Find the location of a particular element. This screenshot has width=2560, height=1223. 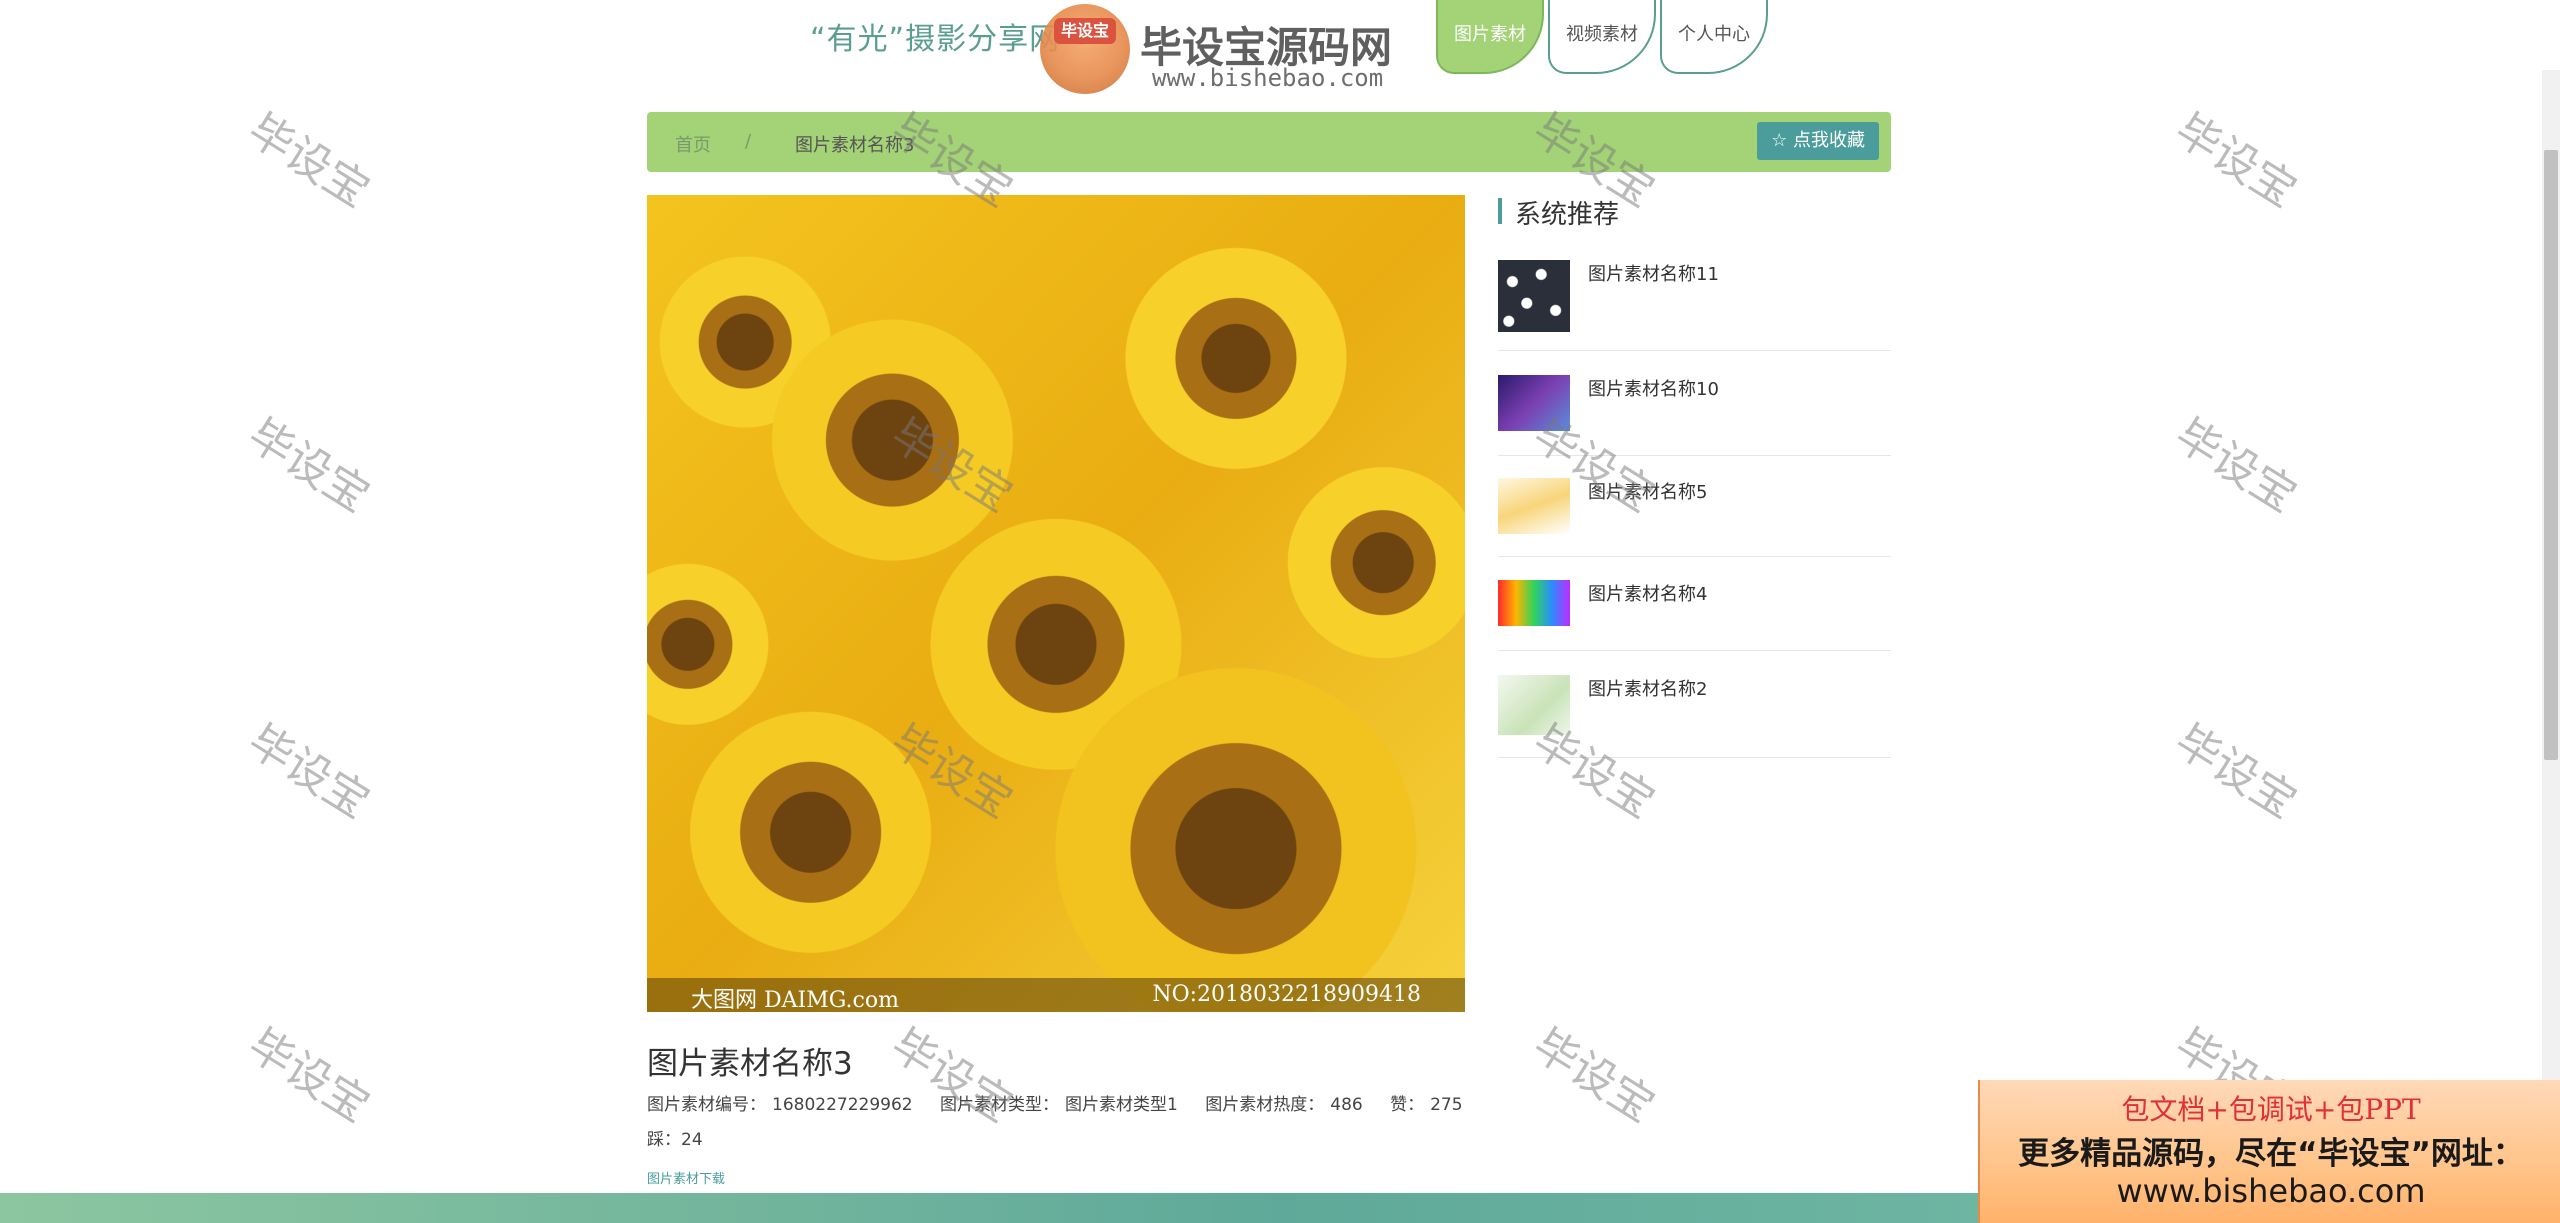

watermark-url: www.bishebao.com is located at coordinates (1268, 78).